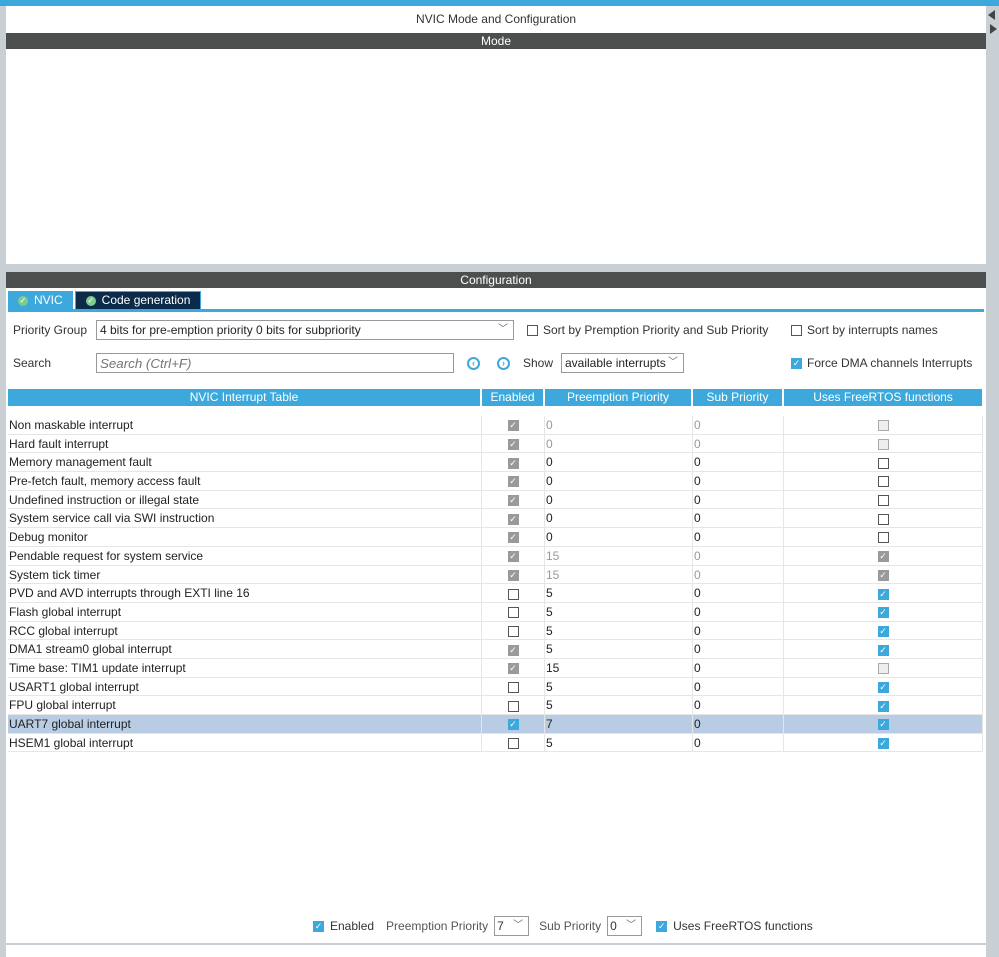 The width and height of the screenshot is (999, 957). What do you see at coordinates (737, 397) in the screenshot?
I see `header-sub-priority: Sub Priority` at bounding box center [737, 397].